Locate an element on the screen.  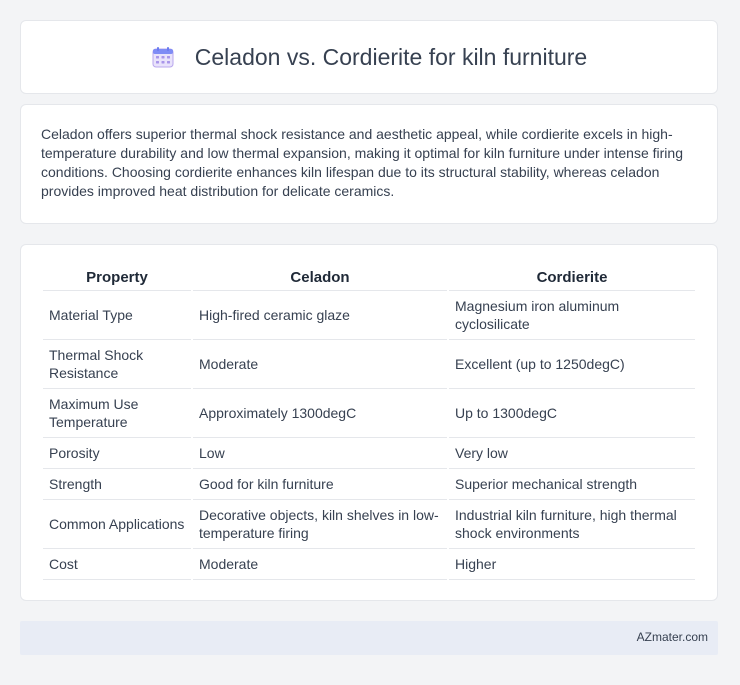
header-cordierite: Cordierite is located at coordinates (572, 276).